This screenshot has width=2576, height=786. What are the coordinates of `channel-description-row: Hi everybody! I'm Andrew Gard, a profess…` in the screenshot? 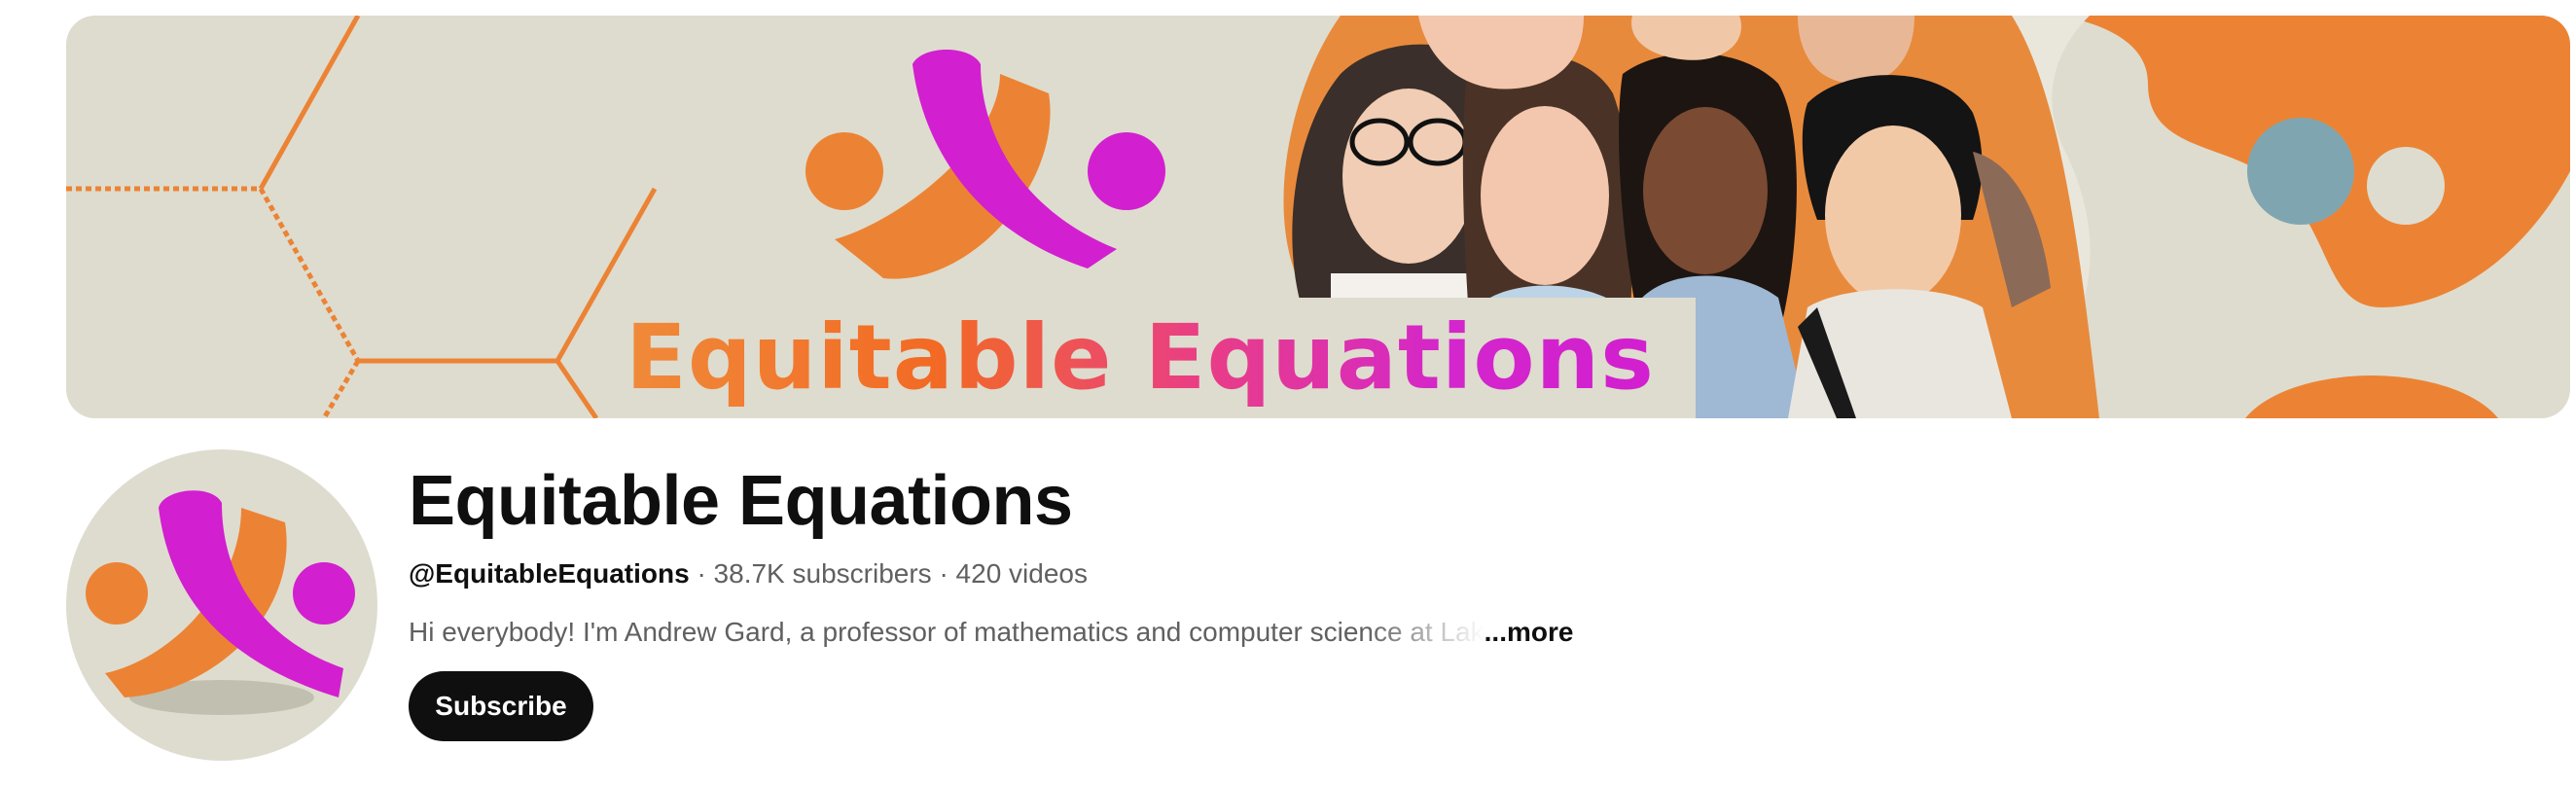 It's located at (991, 632).